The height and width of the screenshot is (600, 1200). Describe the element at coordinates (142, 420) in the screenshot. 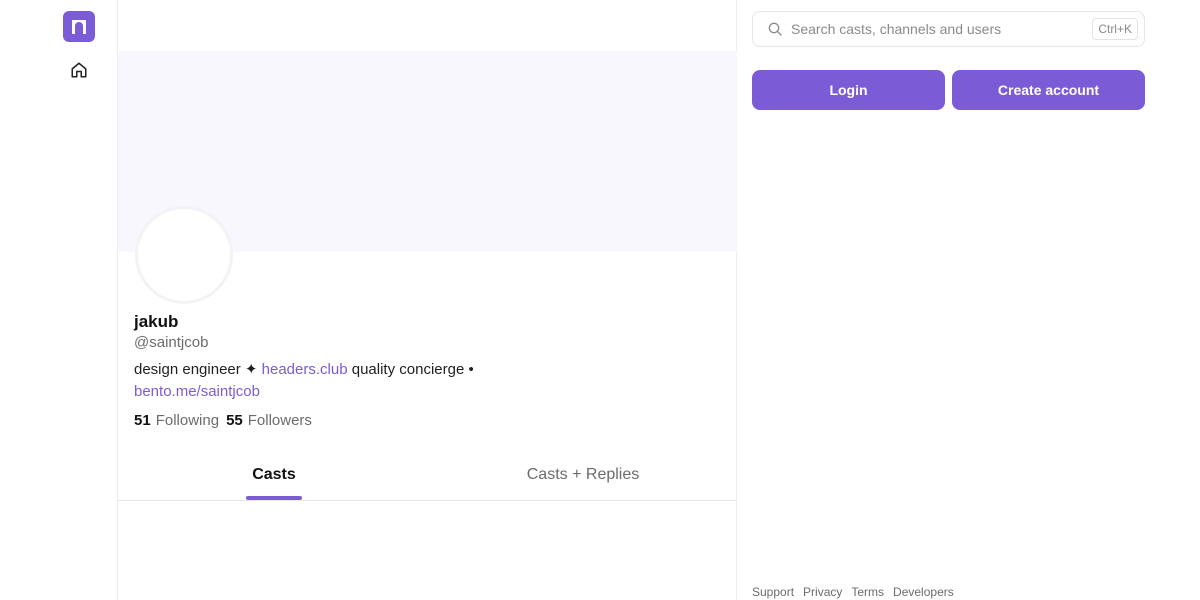

I see `following-count: 51` at that location.